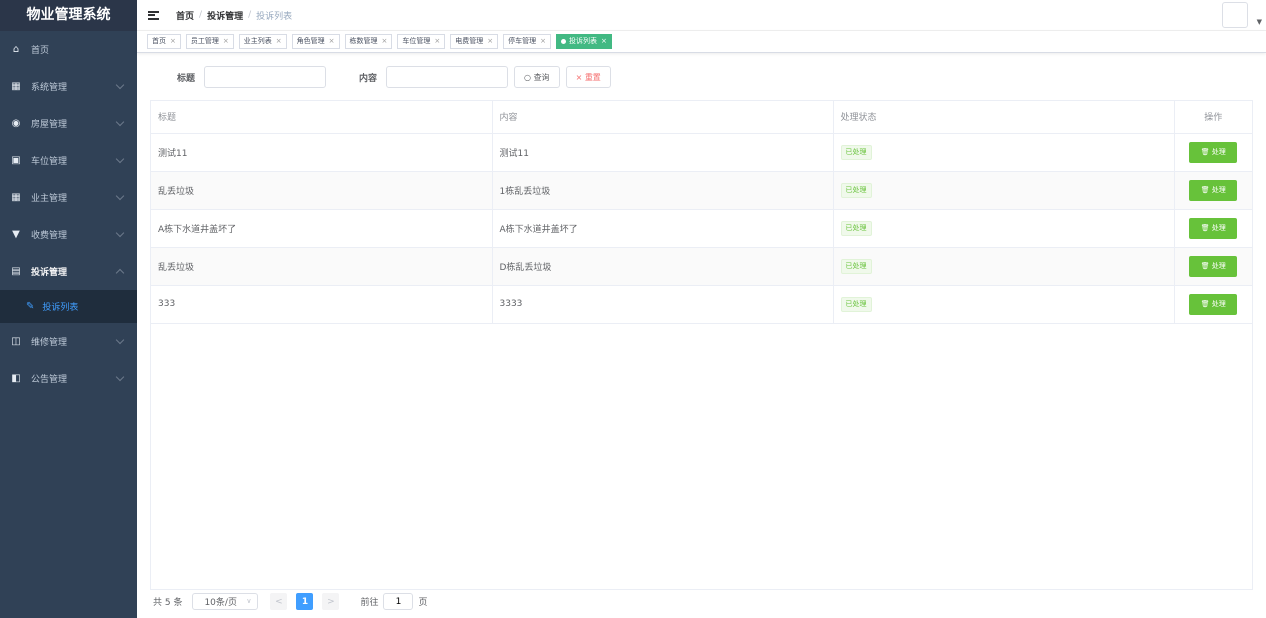 The image size is (1266, 618). What do you see at coordinates (49, 162) in the screenshot?
I see `sidebar-item-label: 车位管理` at bounding box center [49, 162].